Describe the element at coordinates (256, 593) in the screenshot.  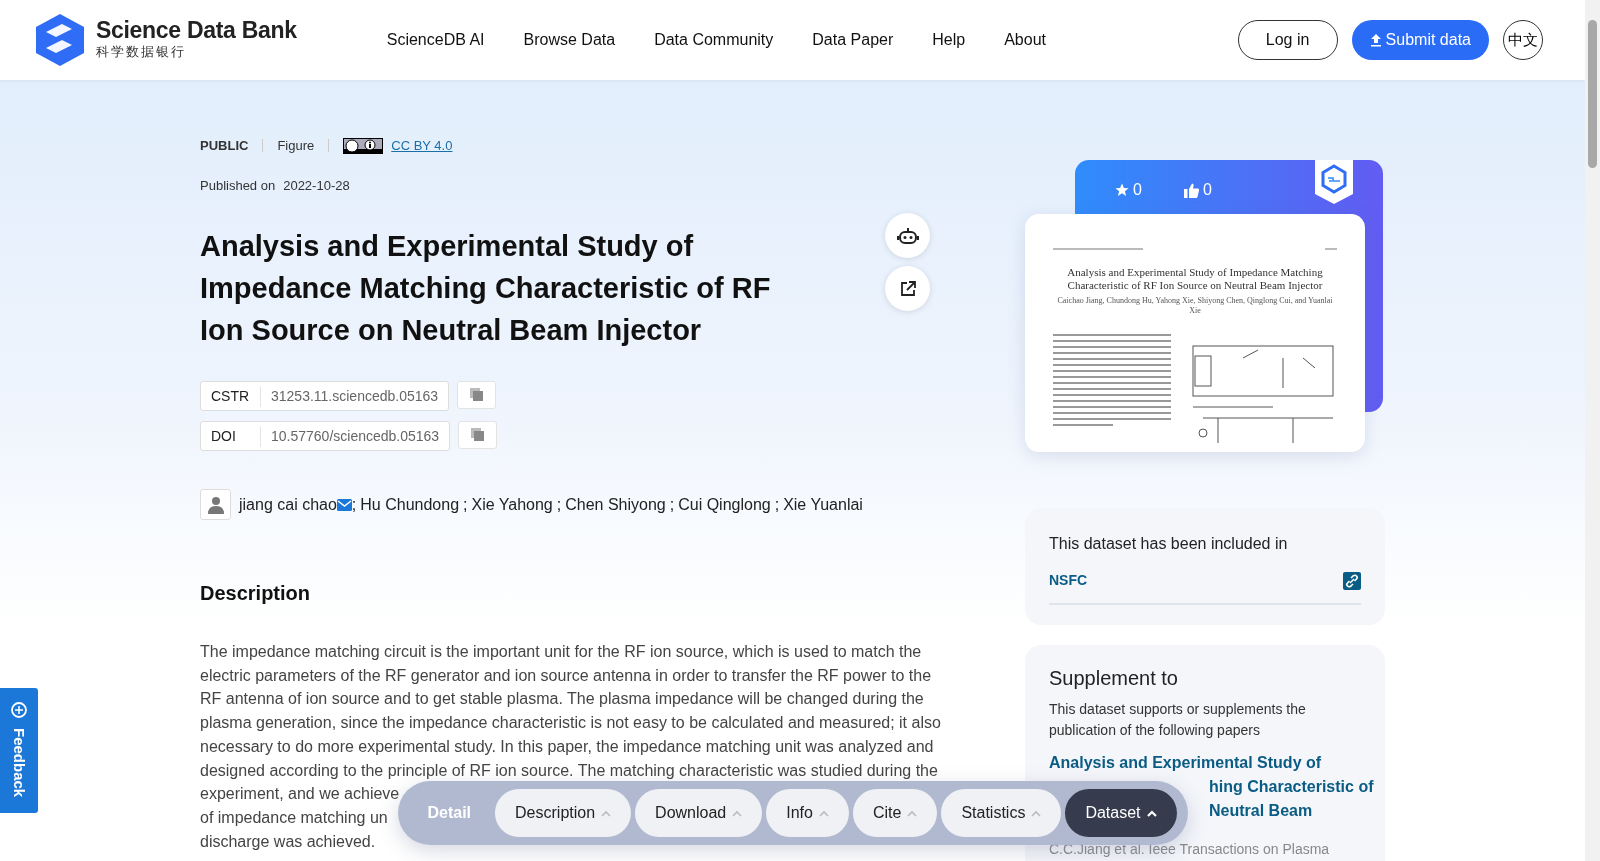
I see `description-heading: Description` at that location.